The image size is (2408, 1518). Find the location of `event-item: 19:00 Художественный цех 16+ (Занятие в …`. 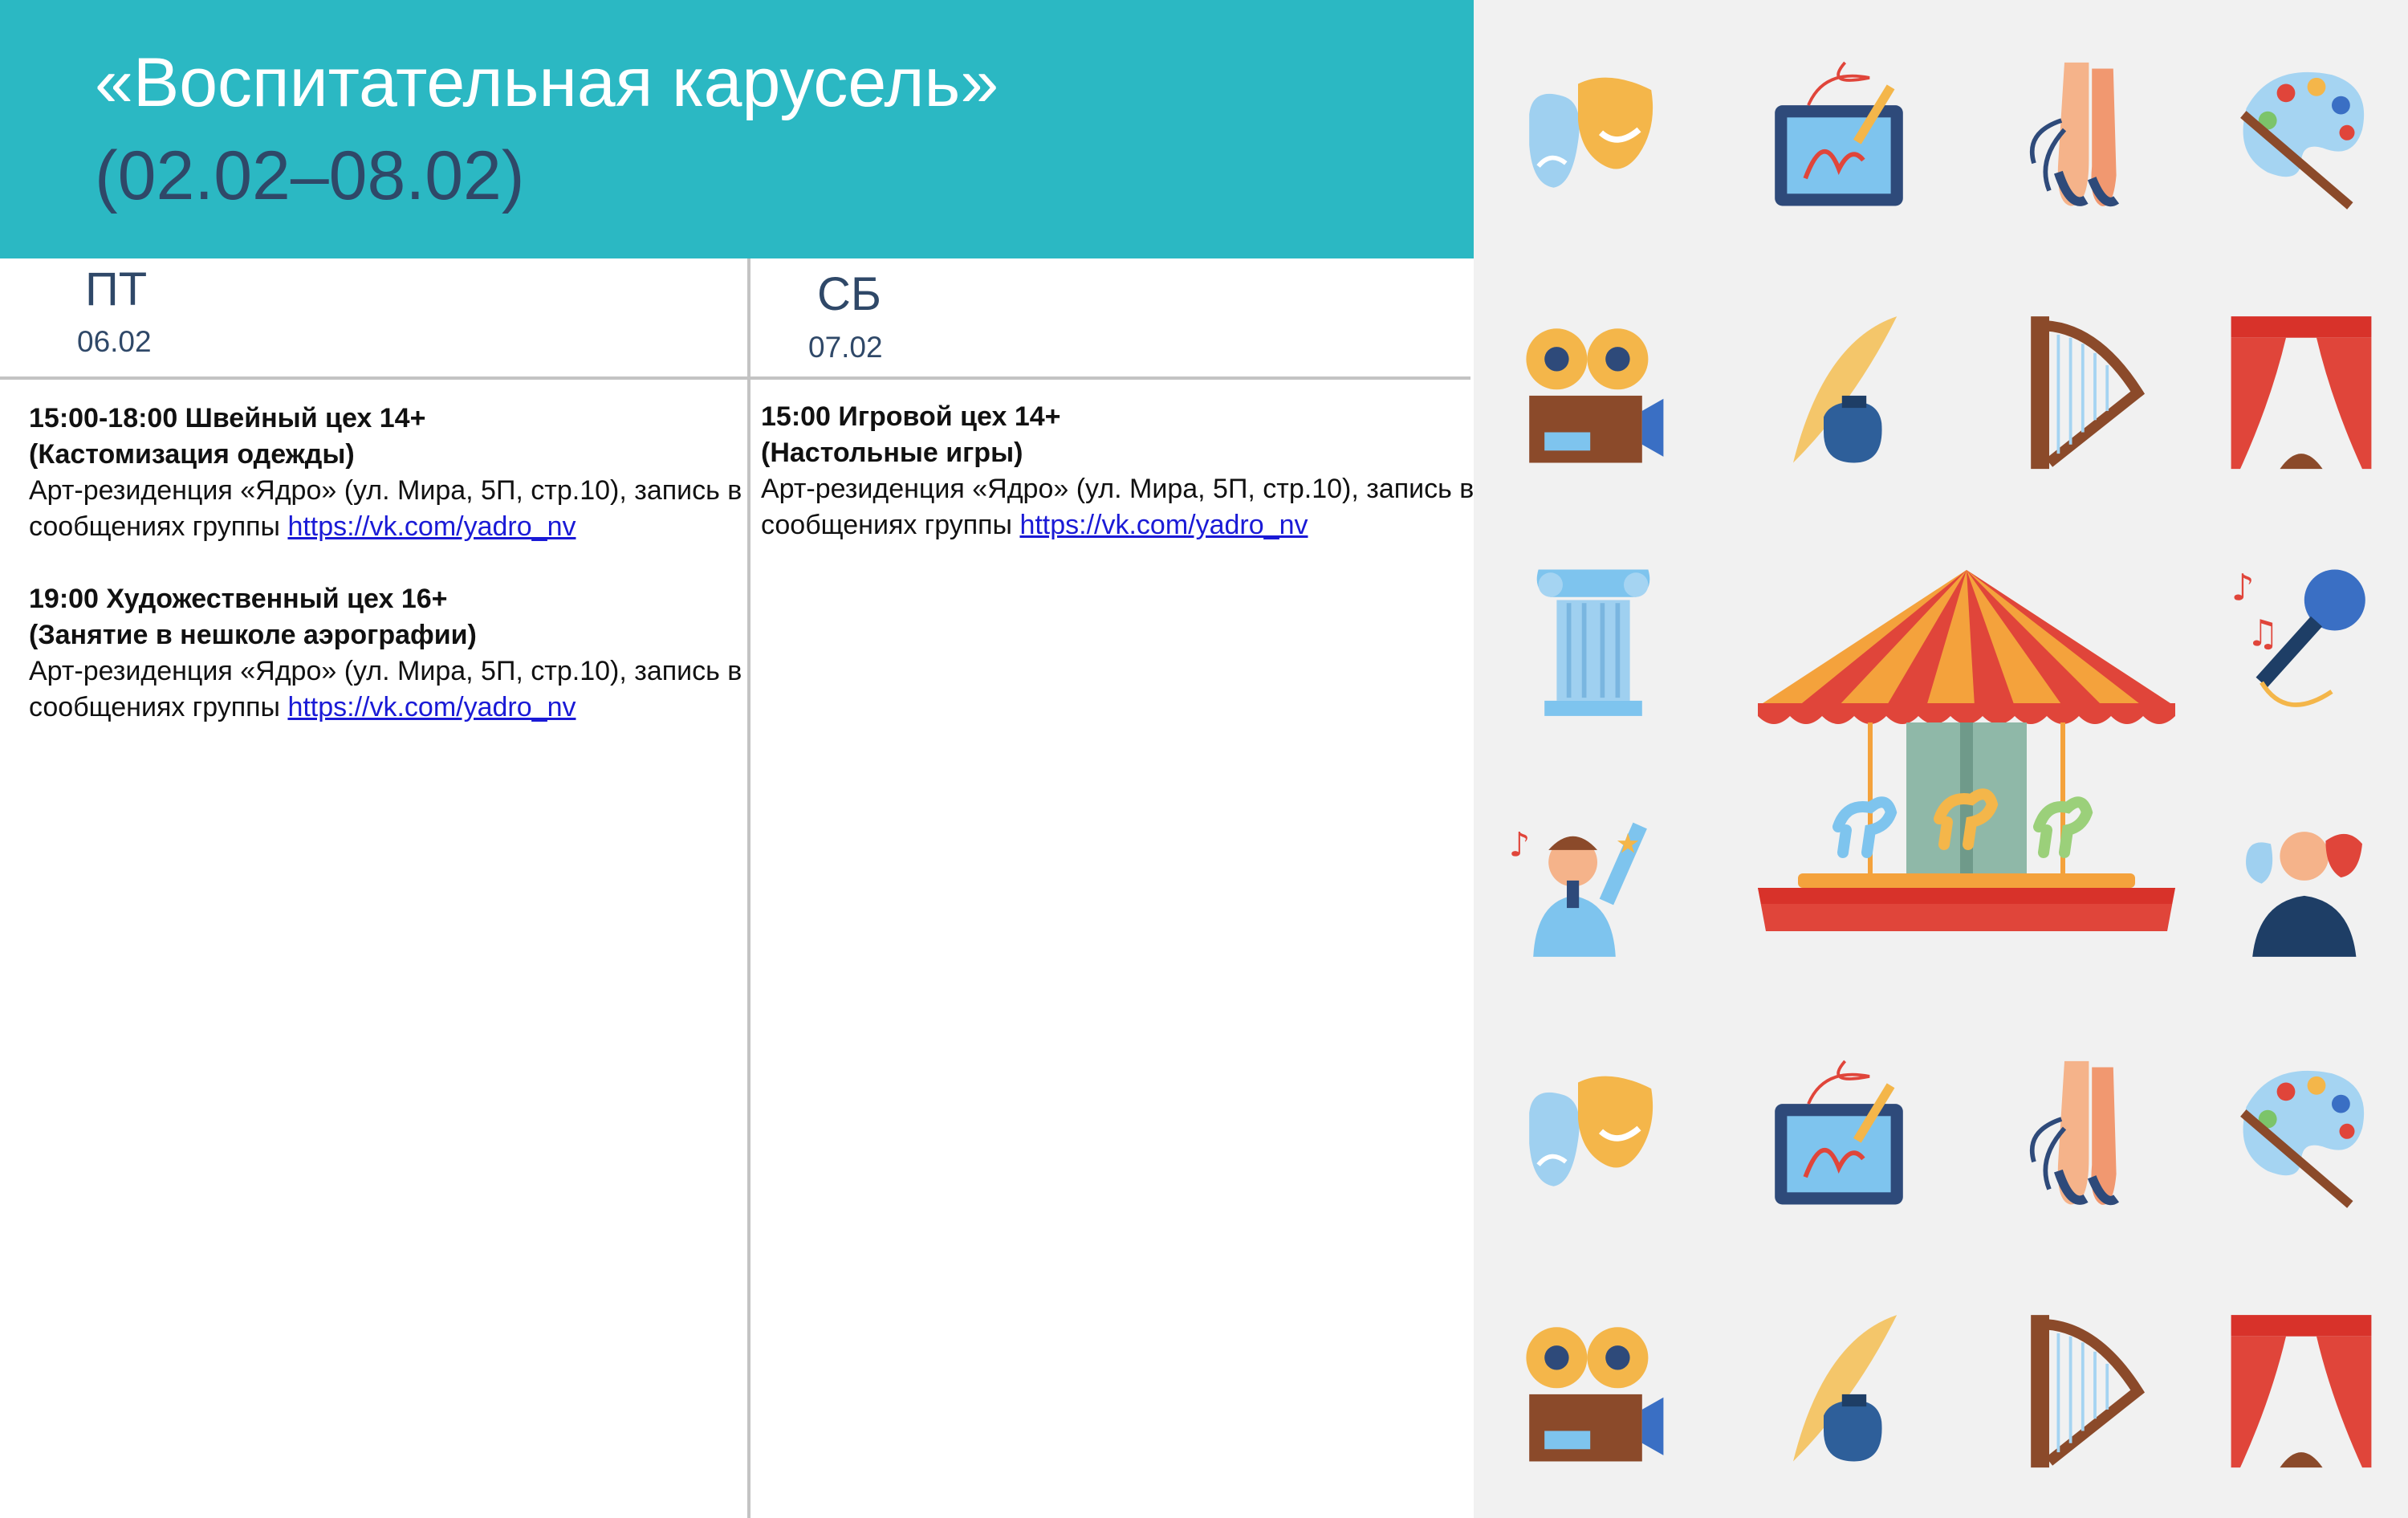

event-item: 19:00 Художественный цех 16+ (Занятие в … is located at coordinates (390, 654).